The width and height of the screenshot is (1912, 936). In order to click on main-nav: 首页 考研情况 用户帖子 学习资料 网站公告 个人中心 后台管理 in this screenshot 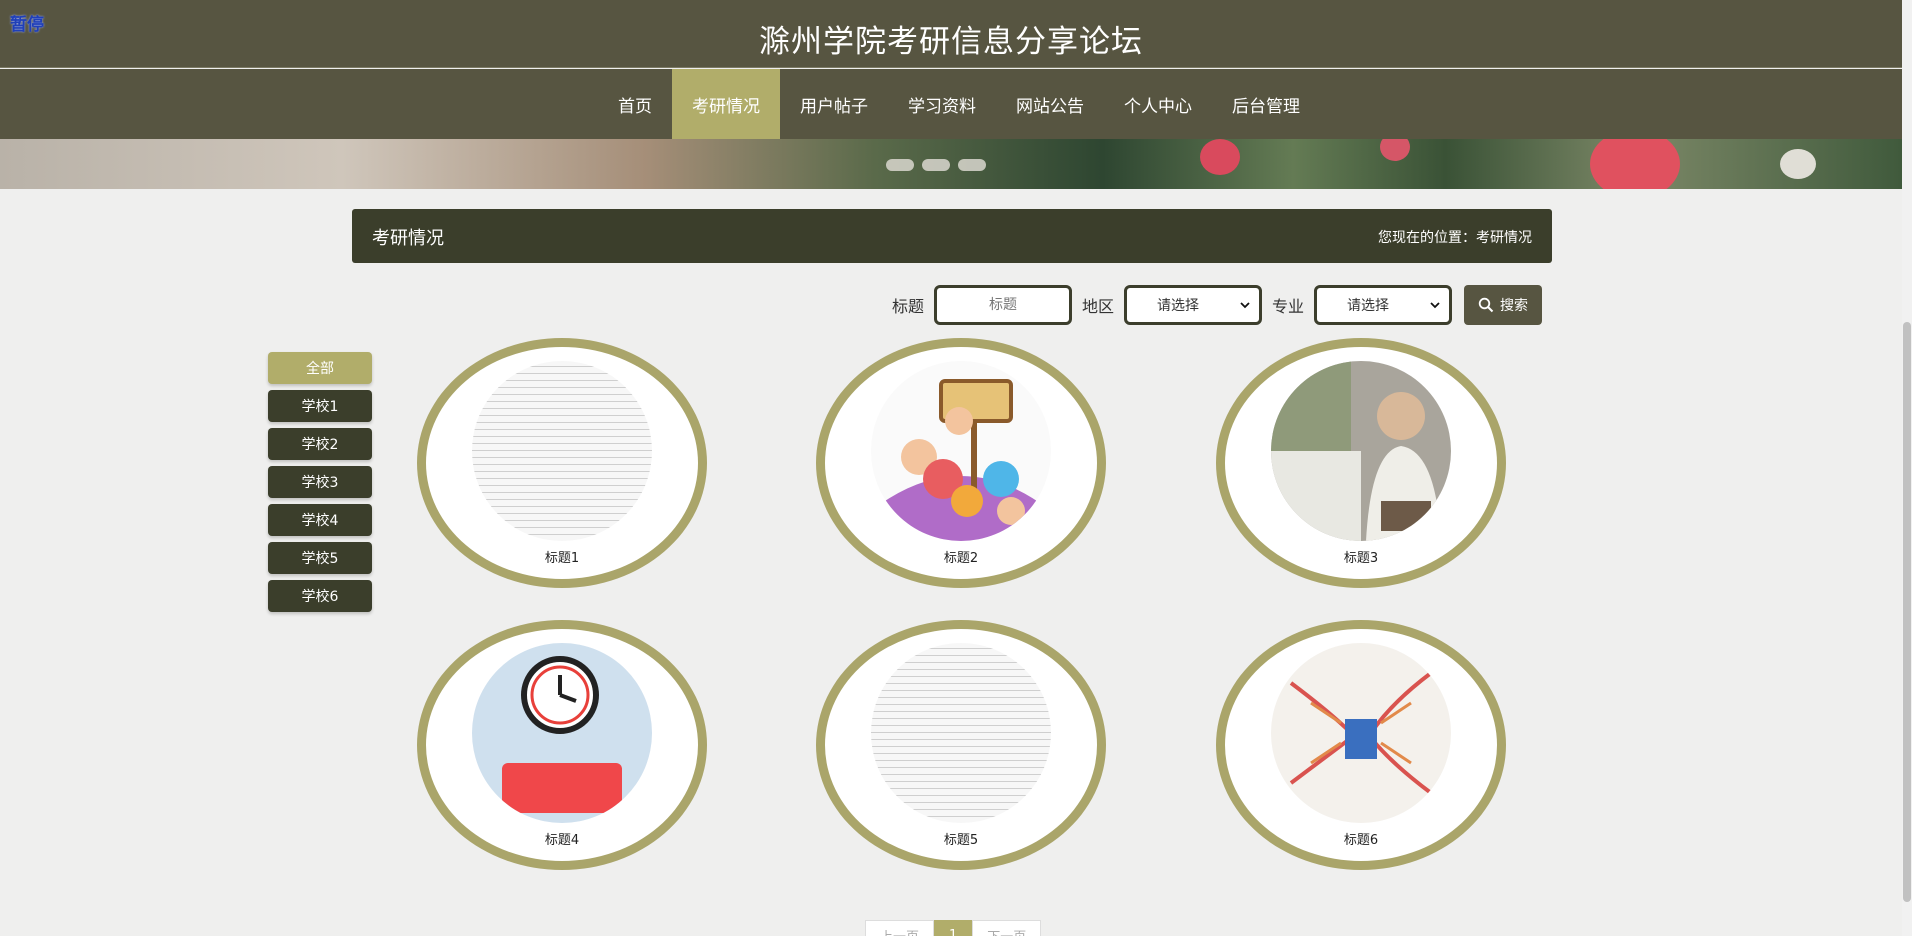, I will do `click(951, 104)`.